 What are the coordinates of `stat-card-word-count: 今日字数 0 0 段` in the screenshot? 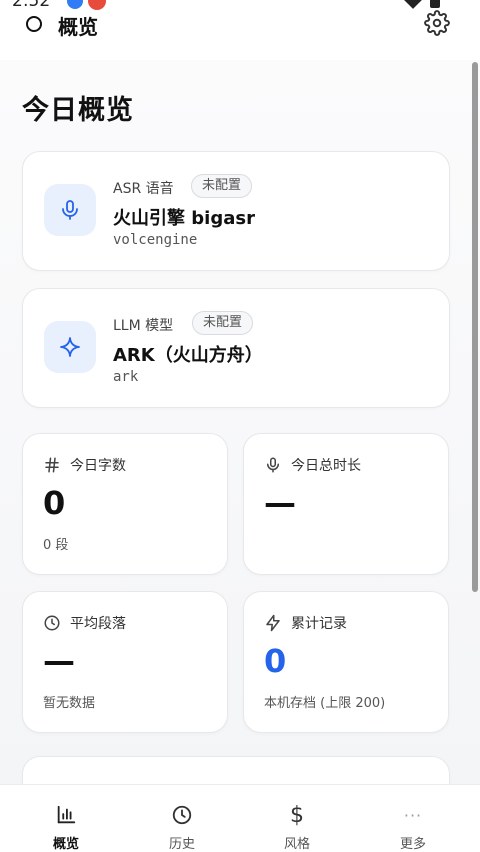 It's located at (125, 504).